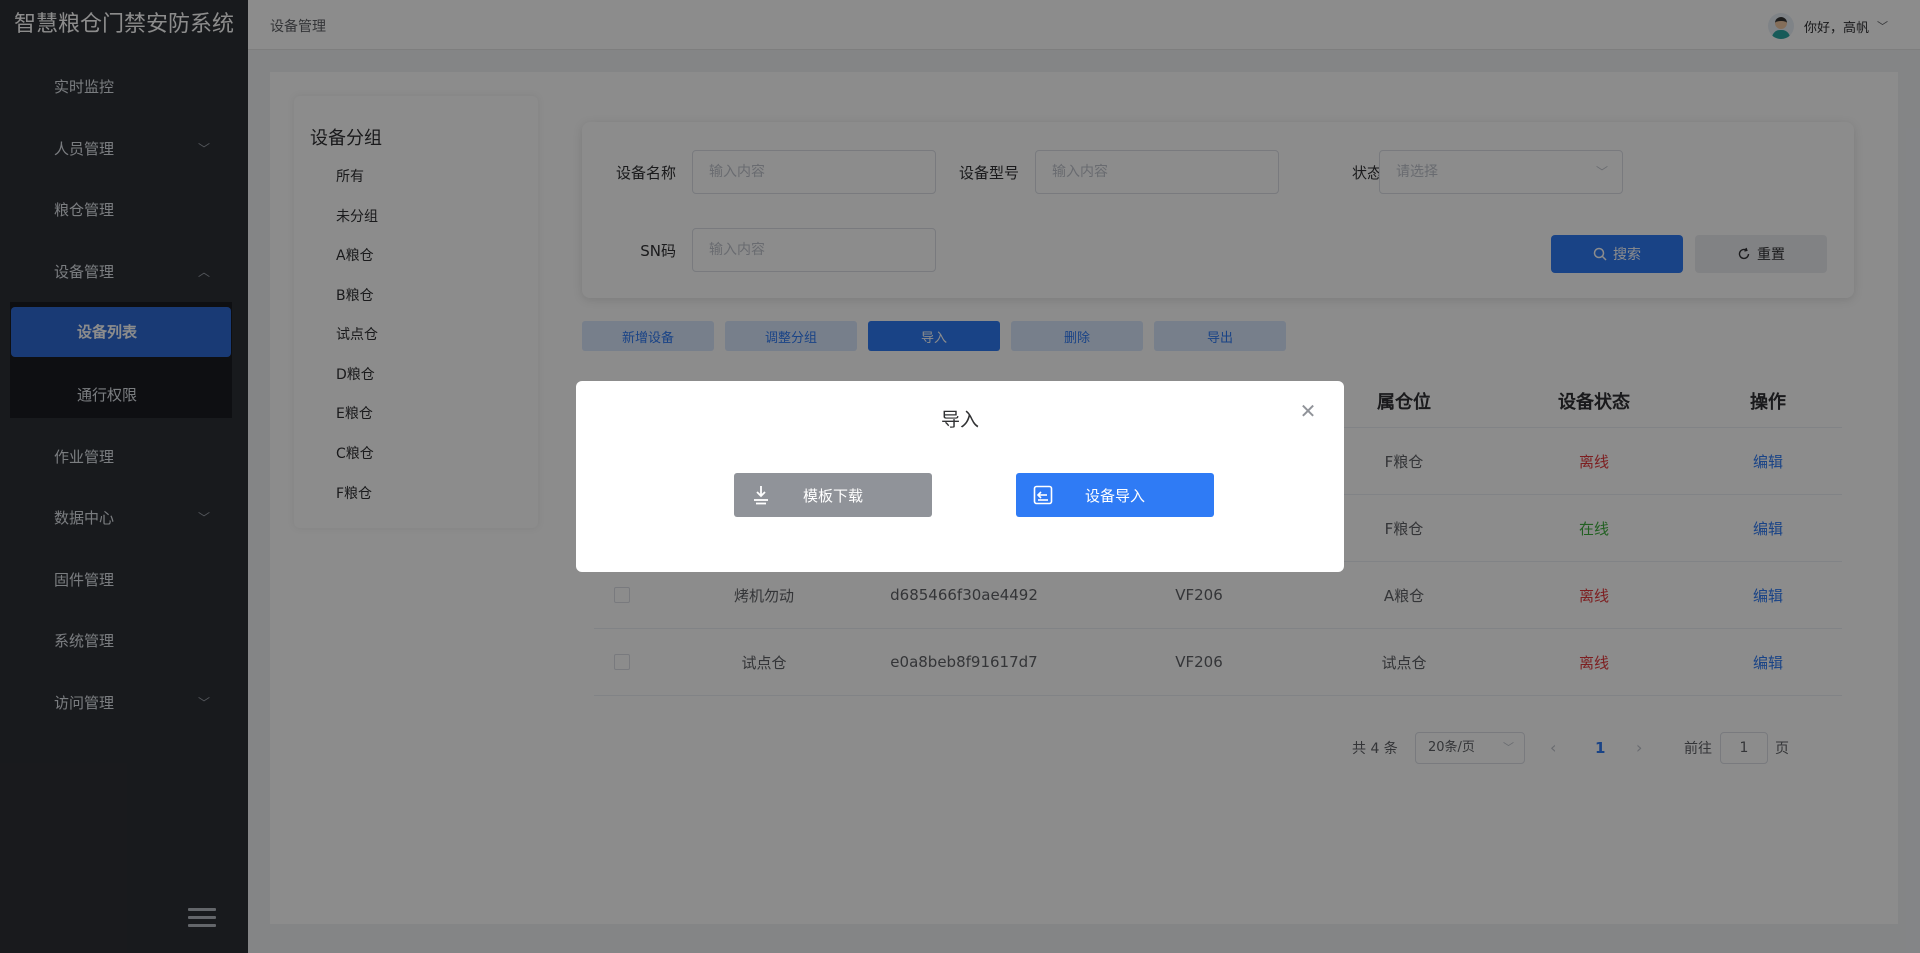 The height and width of the screenshot is (953, 1920). What do you see at coordinates (960, 476) in the screenshot?
I see `import-dialog: 导入 ✕ 模板下载 设备导入` at bounding box center [960, 476].